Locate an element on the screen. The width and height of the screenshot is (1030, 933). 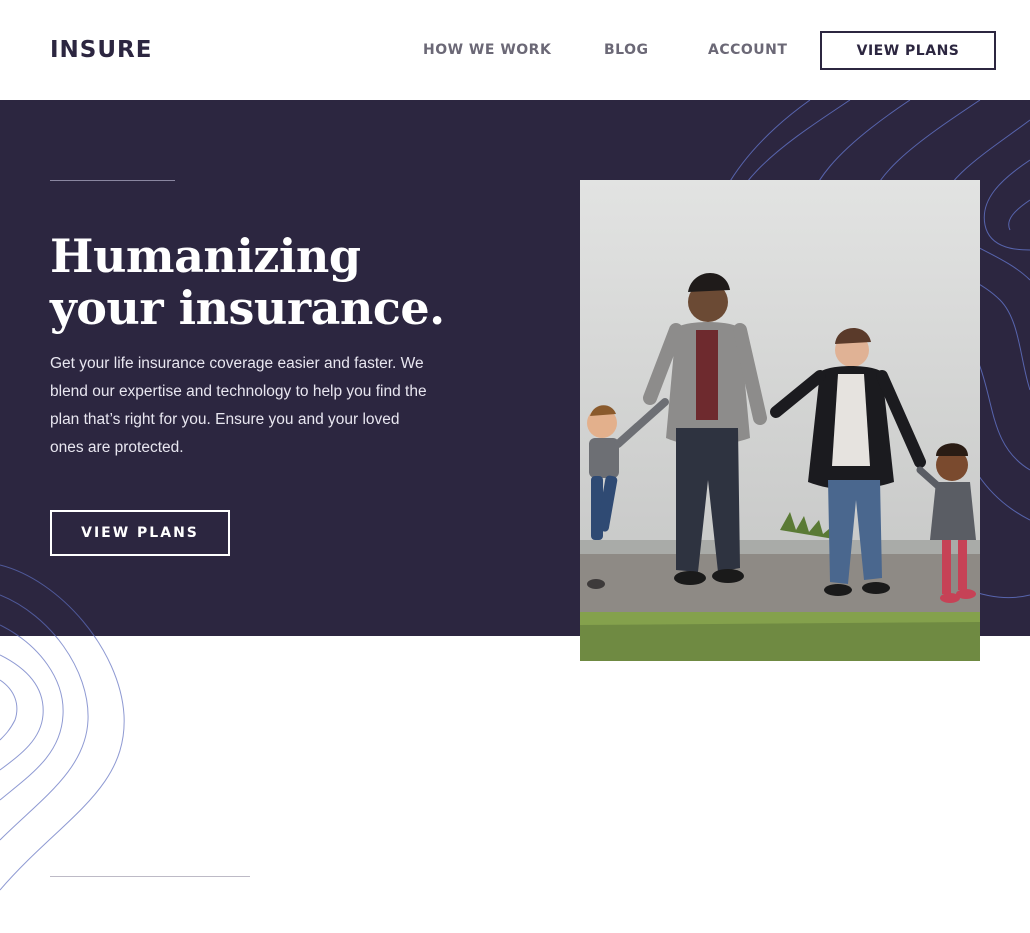
hero-divider is located at coordinates (112, 180).